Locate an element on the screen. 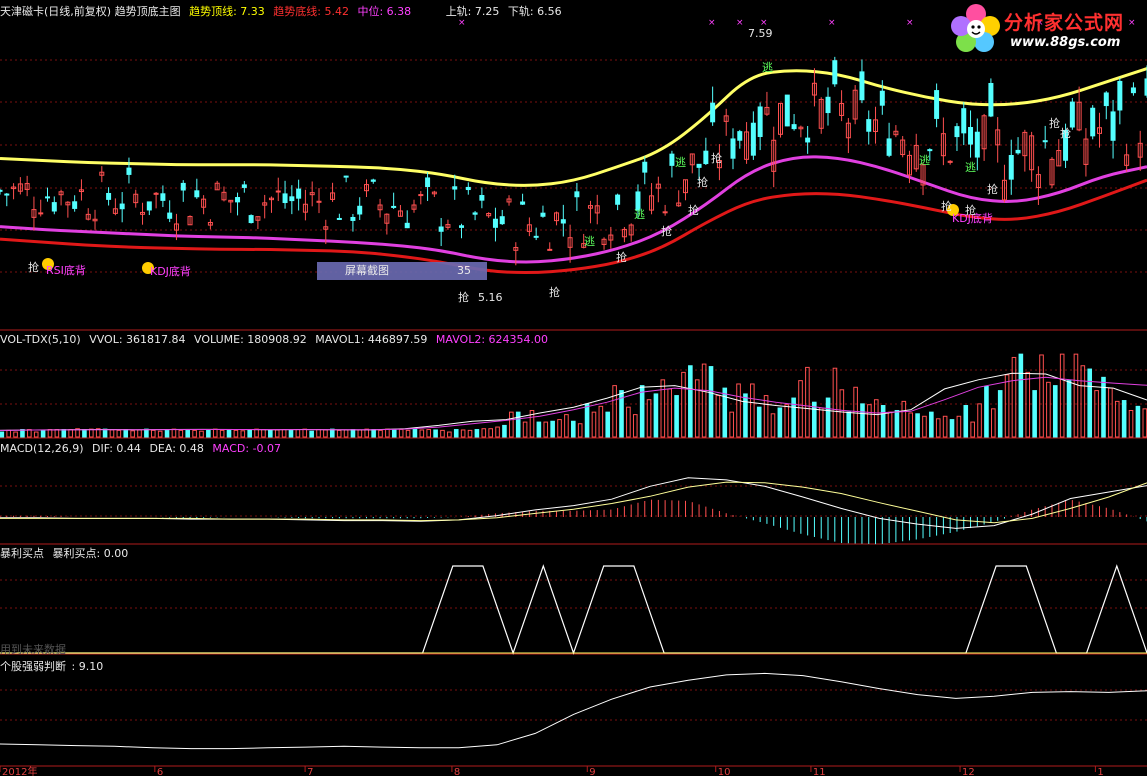  date-label: 12 is located at coordinates (968, 771).